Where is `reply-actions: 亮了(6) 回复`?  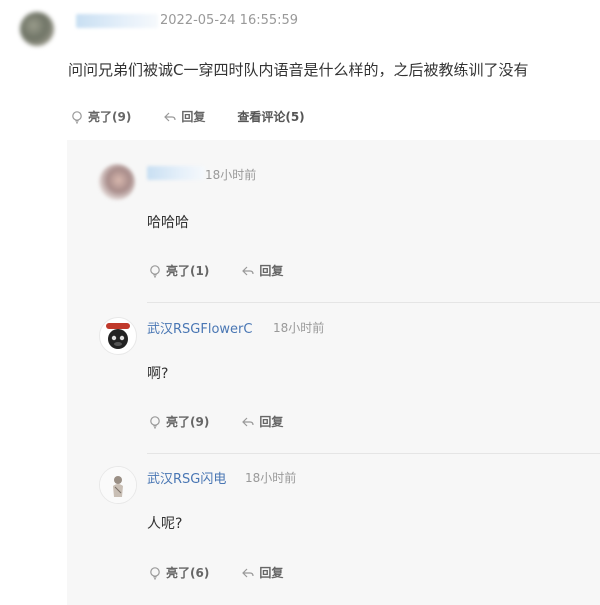
reply-actions: 亮了(6) 回复 is located at coordinates (231, 572).